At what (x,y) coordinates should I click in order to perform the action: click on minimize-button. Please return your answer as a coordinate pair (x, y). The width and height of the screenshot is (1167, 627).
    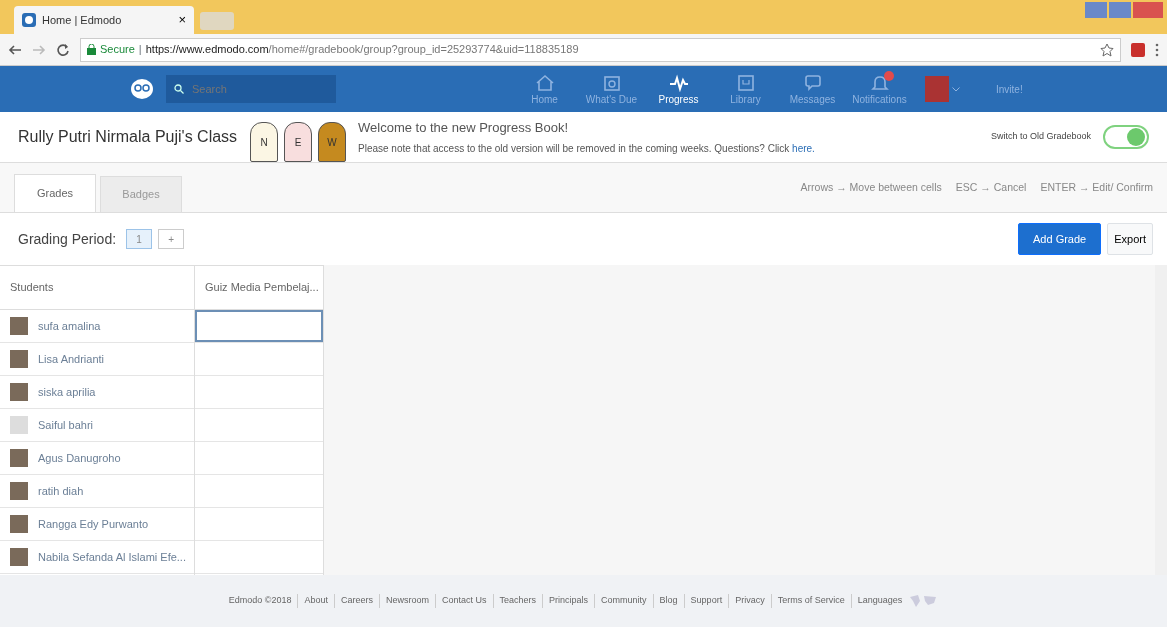
    Looking at the image, I should click on (1096, 10).